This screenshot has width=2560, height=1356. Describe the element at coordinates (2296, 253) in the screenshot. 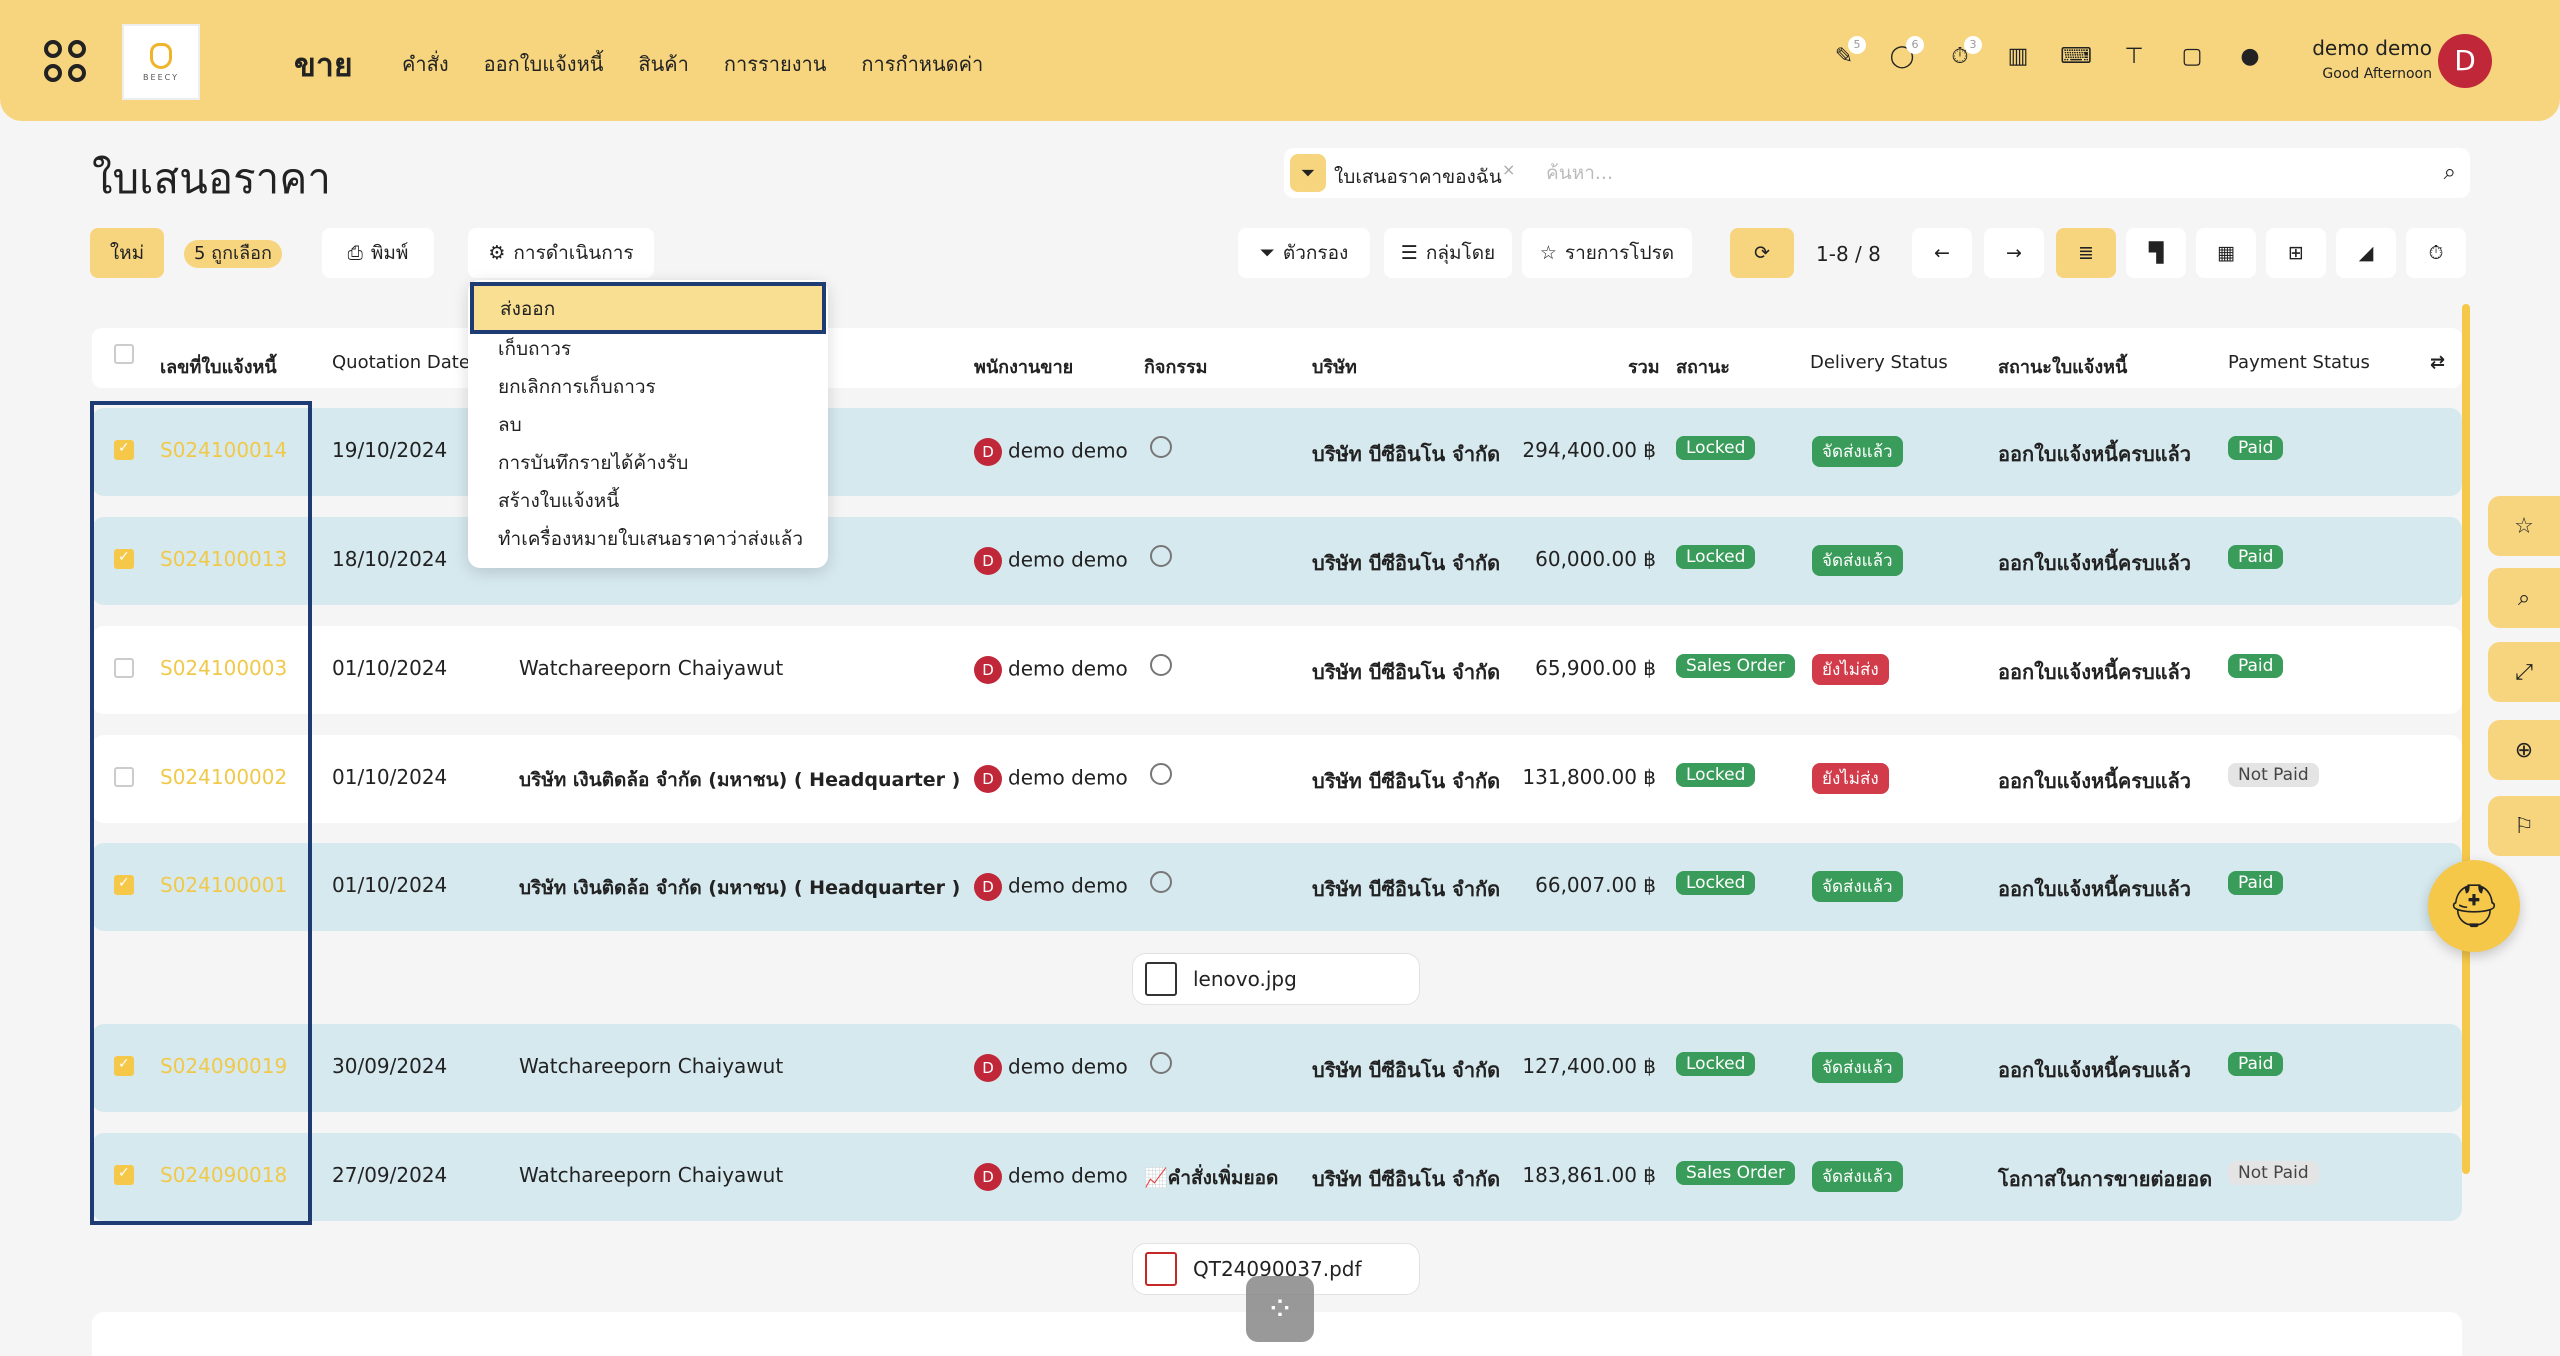

I see `pivot-view-button: ⊞` at that location.